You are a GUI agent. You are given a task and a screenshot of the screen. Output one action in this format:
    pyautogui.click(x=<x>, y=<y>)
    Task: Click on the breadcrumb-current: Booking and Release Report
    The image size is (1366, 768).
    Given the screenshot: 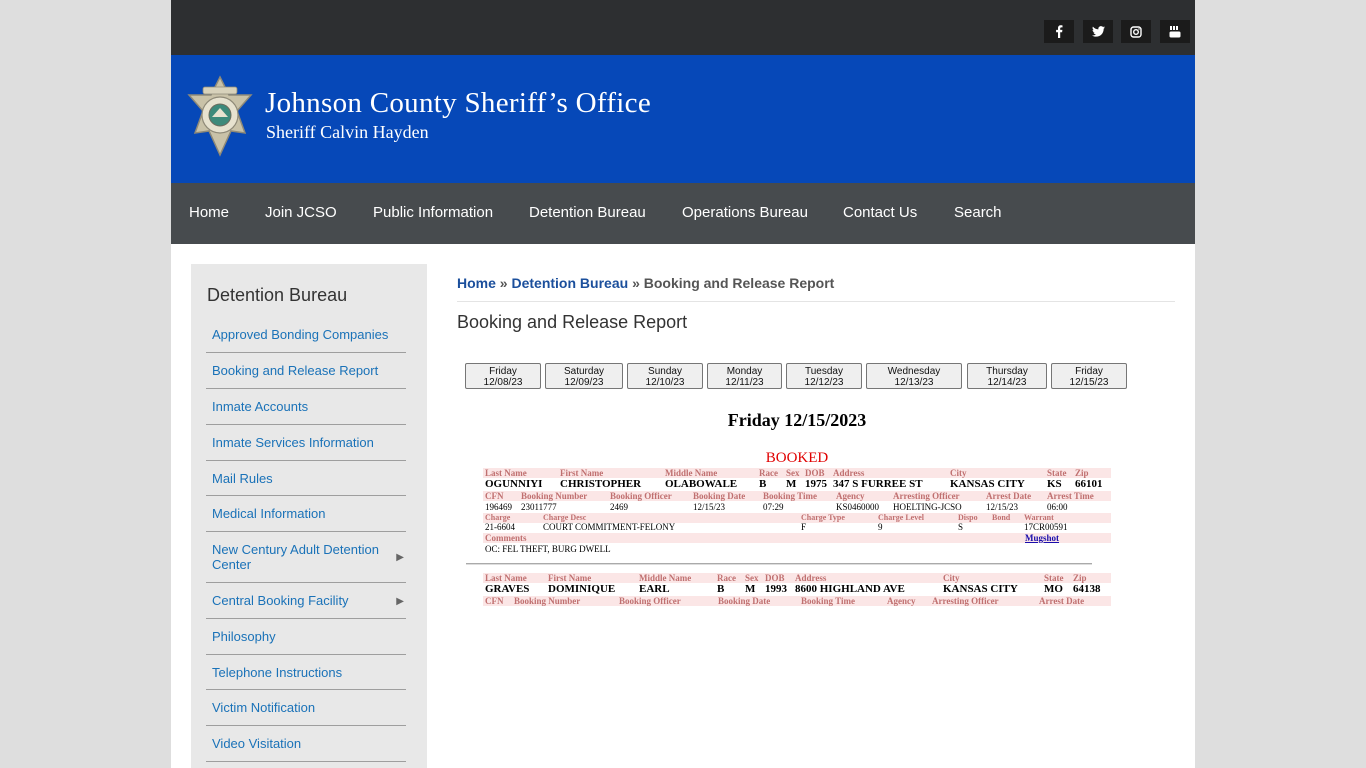 What is the action you would take?
    pyautogui.click(x=739, y=283)
    